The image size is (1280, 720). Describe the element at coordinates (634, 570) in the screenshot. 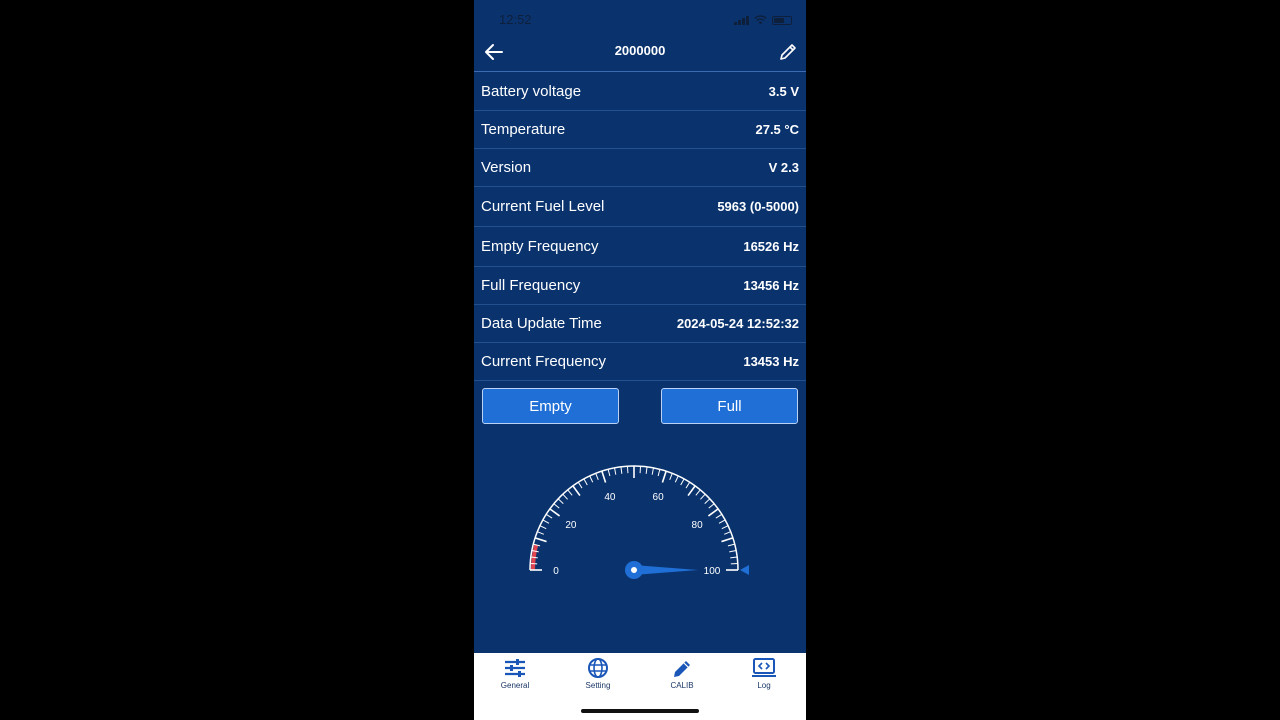

I see `gauge-hub-dot` at that location.